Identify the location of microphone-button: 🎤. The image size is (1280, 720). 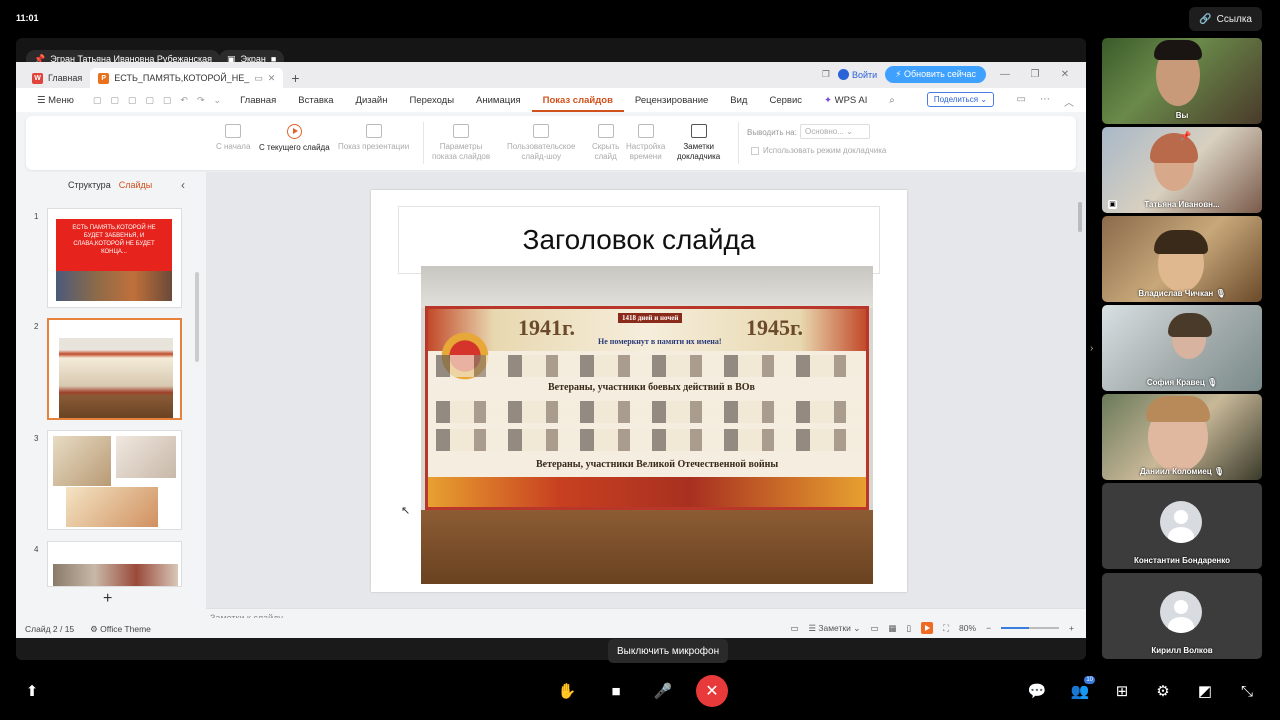
(663, 691).